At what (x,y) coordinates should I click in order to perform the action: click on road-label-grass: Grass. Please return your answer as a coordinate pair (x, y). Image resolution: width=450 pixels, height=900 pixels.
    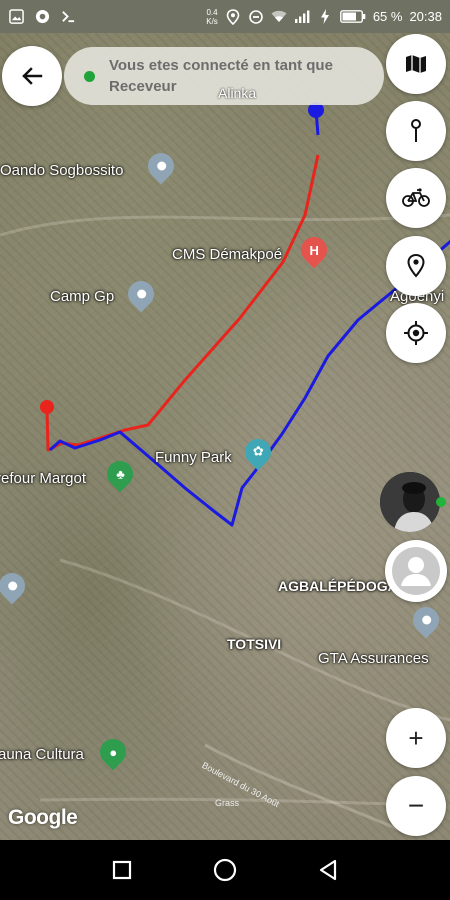
    Looking at the image, I should click on (227, 803).